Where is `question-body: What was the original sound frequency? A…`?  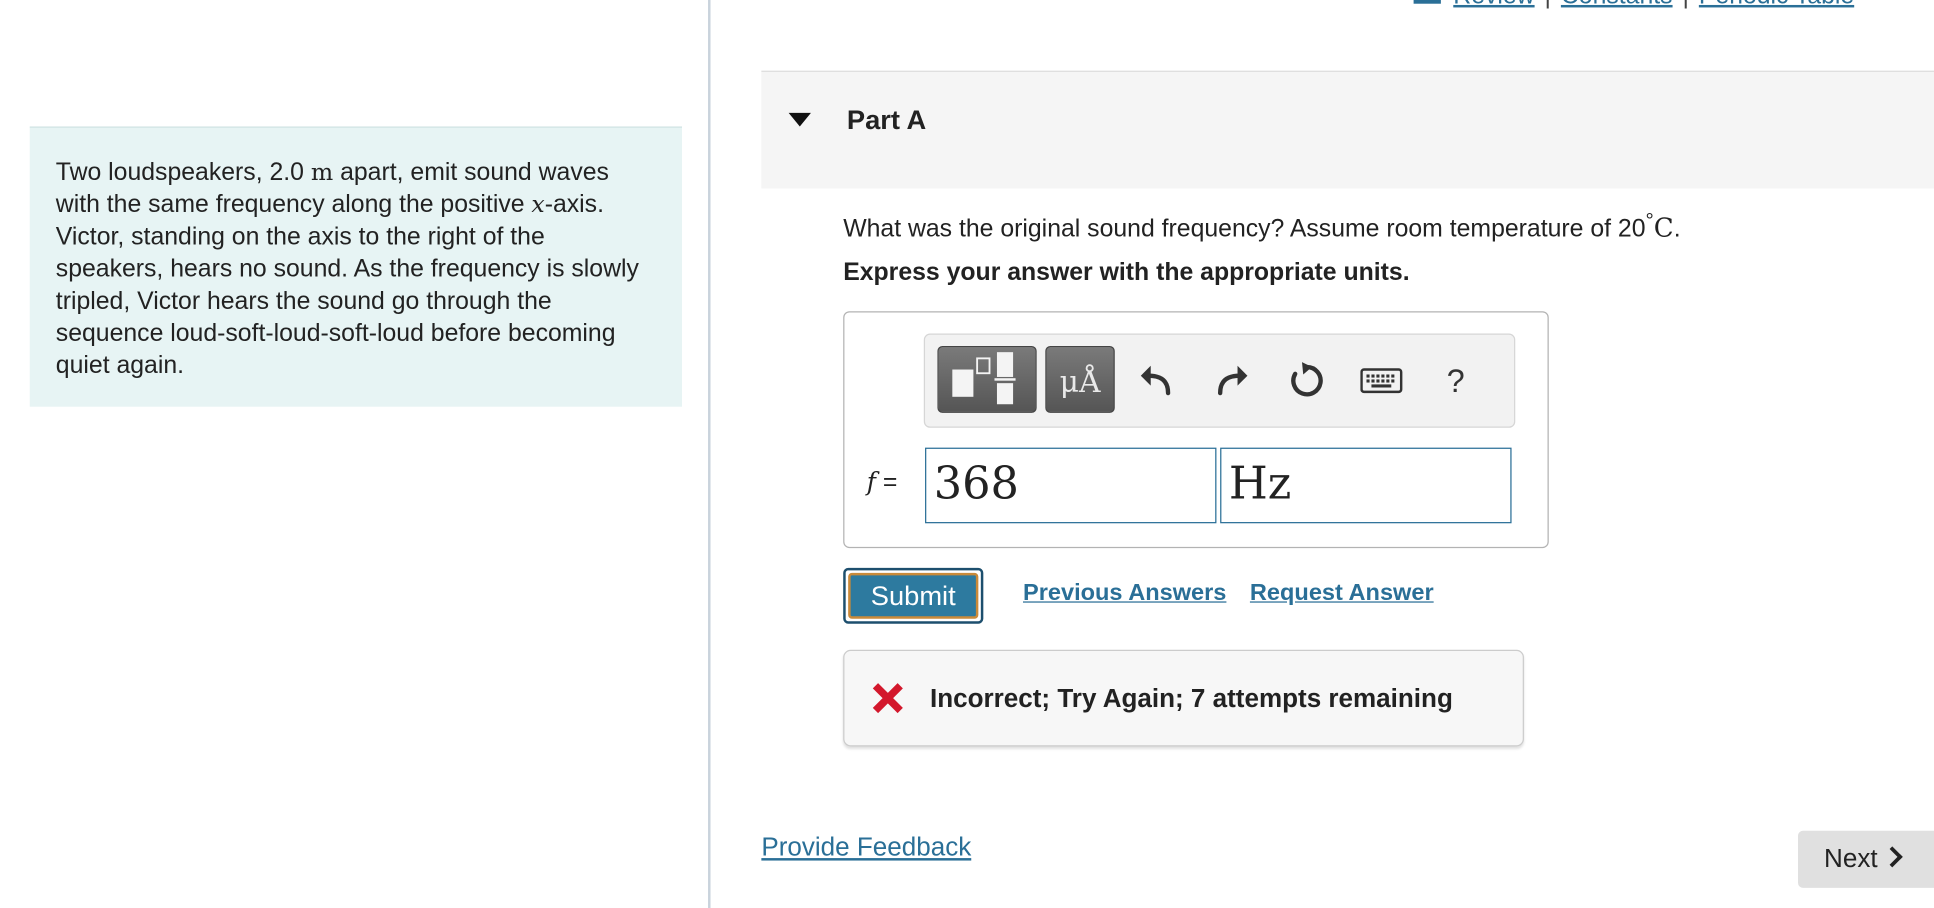
question-body: What was the original sound frequency? A… is located at coordinates (1244, 229).